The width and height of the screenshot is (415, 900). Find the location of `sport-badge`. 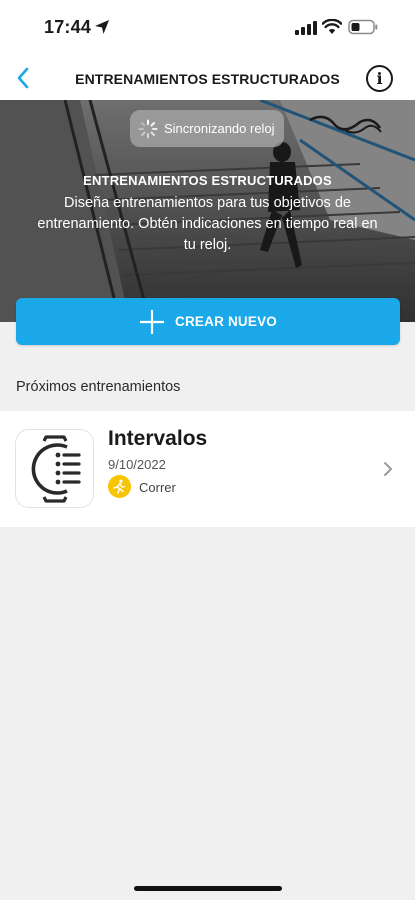

sport-badge is located at coordinates (119, 486).